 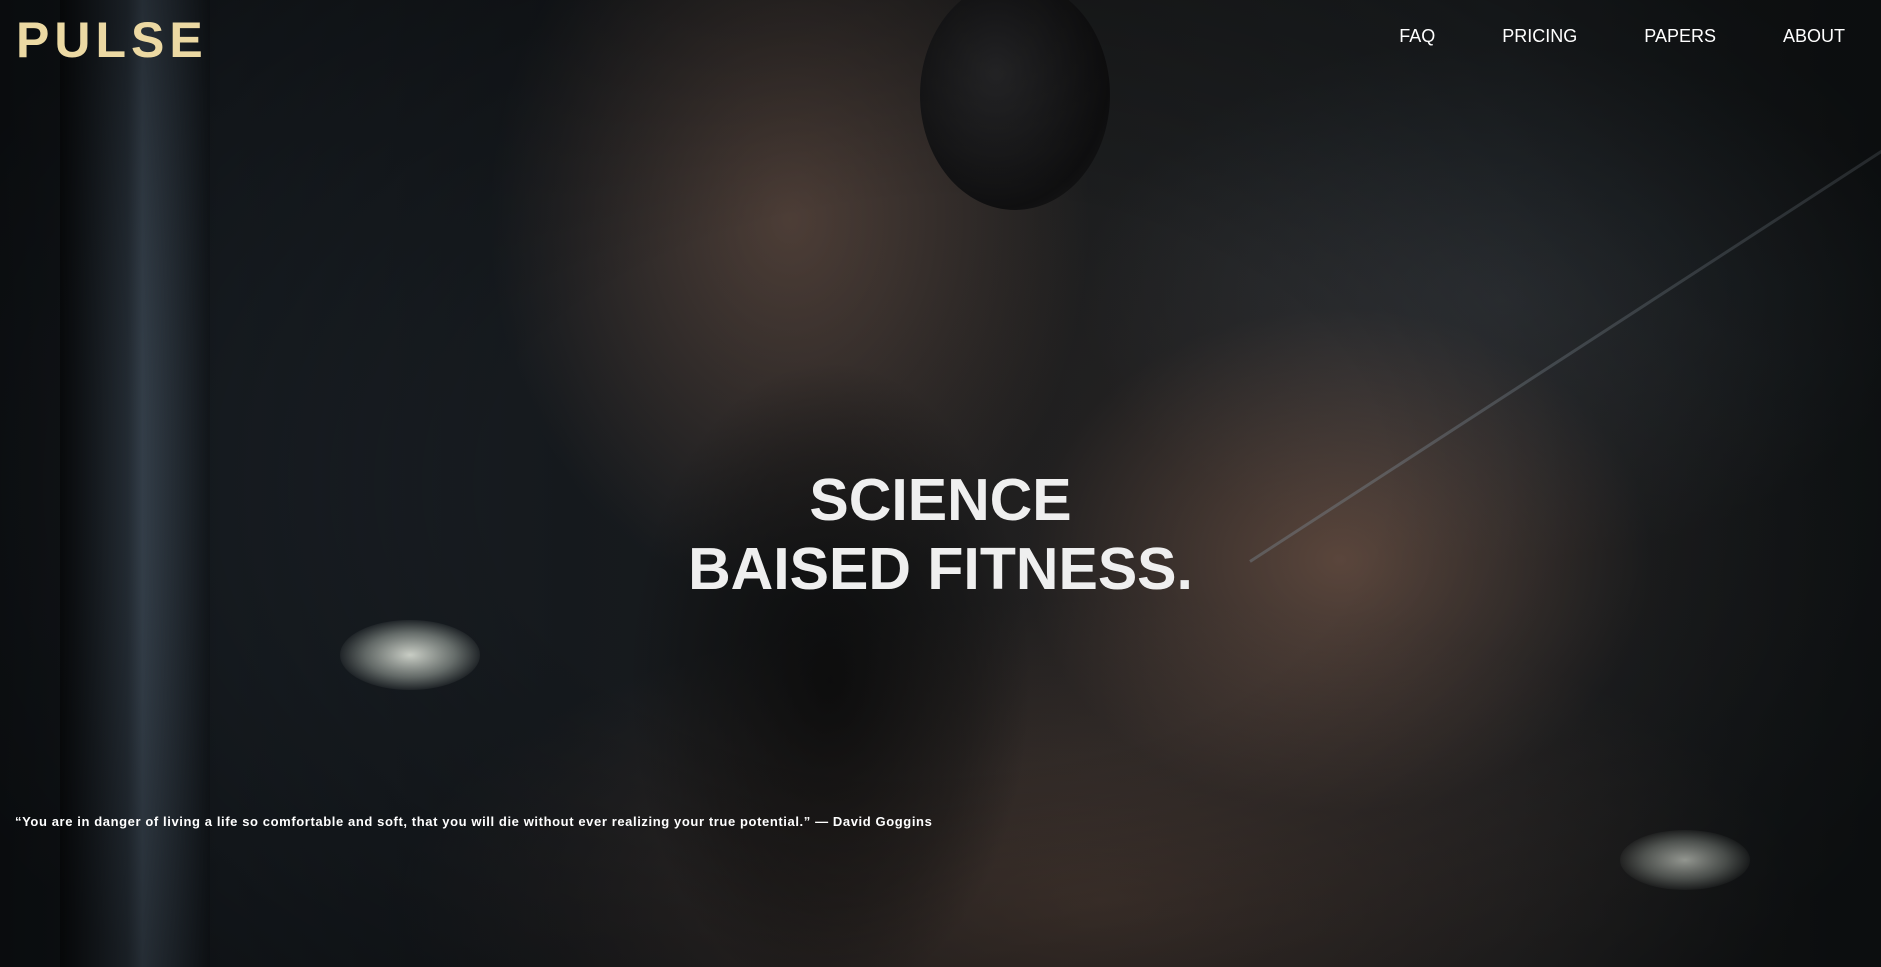 What do you see at coordinates (1680, 36) in the screenshot?
I see `nav-item-papers: PAPERS` at bounding box center [1680, 36].